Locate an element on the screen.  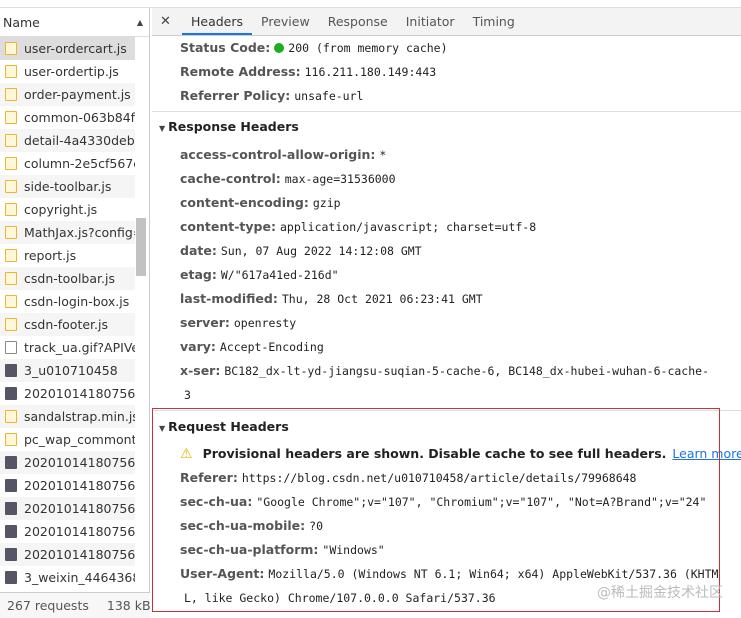
header-row: vary: Accept-Encoding is located at coordinates (252, 346).